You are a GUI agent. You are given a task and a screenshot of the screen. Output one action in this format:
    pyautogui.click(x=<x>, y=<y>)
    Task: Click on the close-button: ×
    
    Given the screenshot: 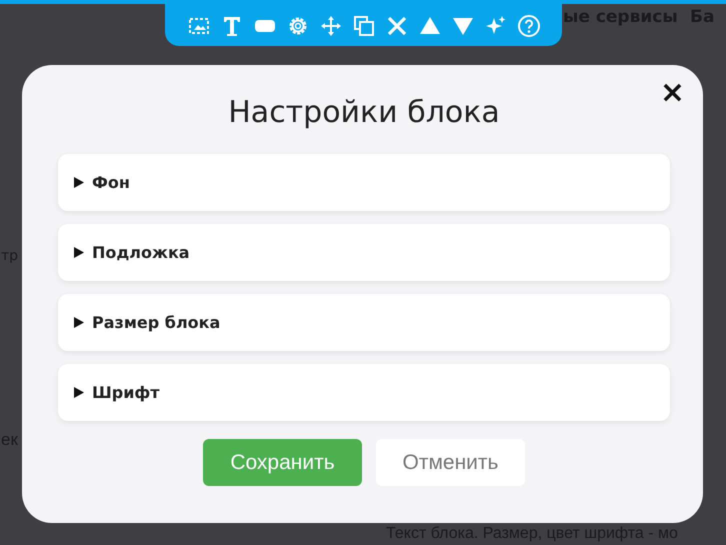 What is the action you would take?
    pyautogui.click(x=672, y=93)
    